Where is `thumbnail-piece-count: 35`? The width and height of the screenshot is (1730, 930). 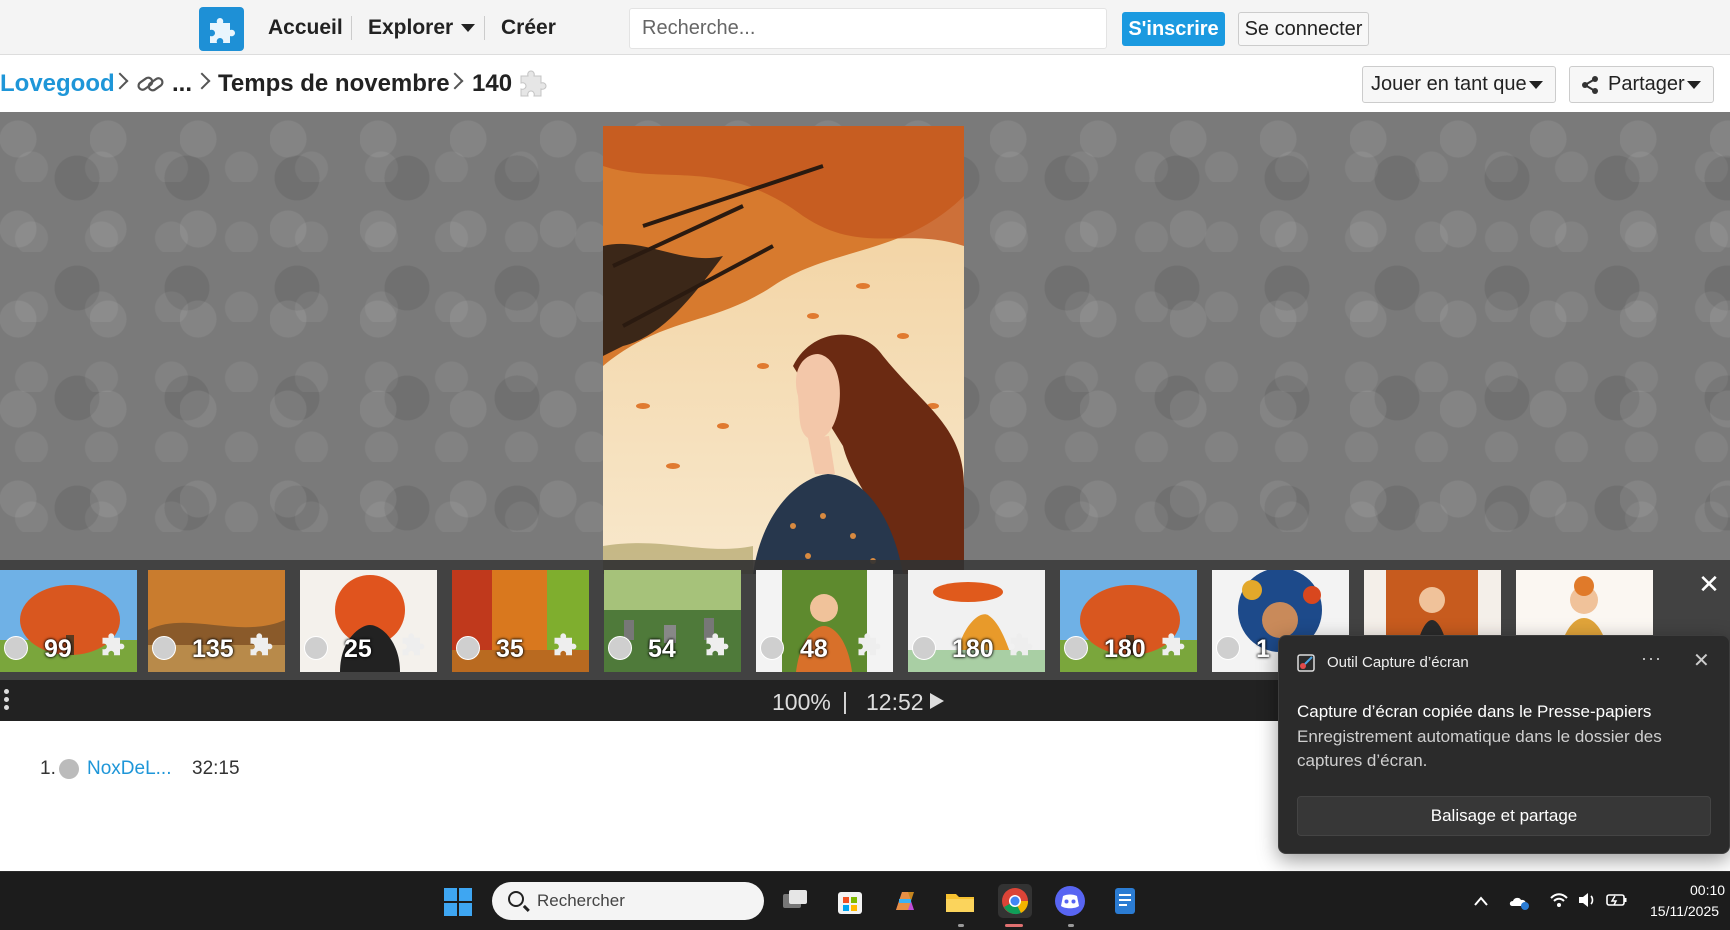 thumbnail-piece-count: 35 is located at coordinates (510, 649).